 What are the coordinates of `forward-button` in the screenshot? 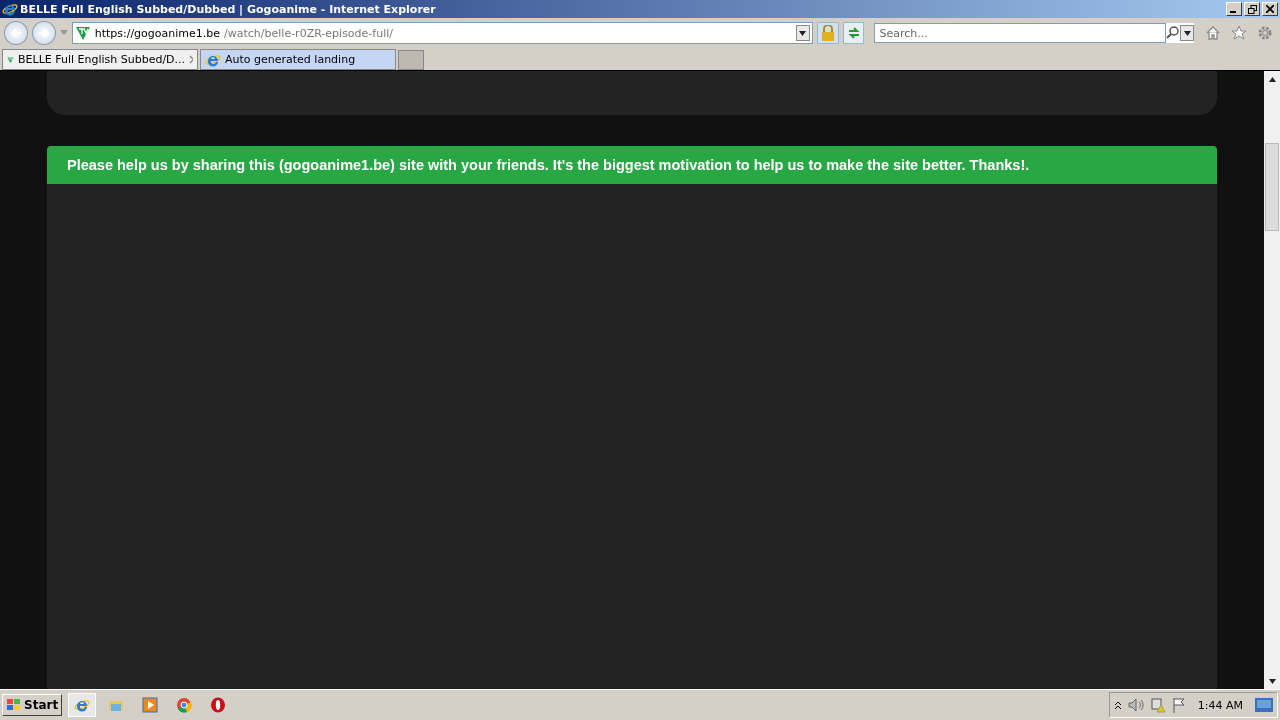 It's located at (43, 33).